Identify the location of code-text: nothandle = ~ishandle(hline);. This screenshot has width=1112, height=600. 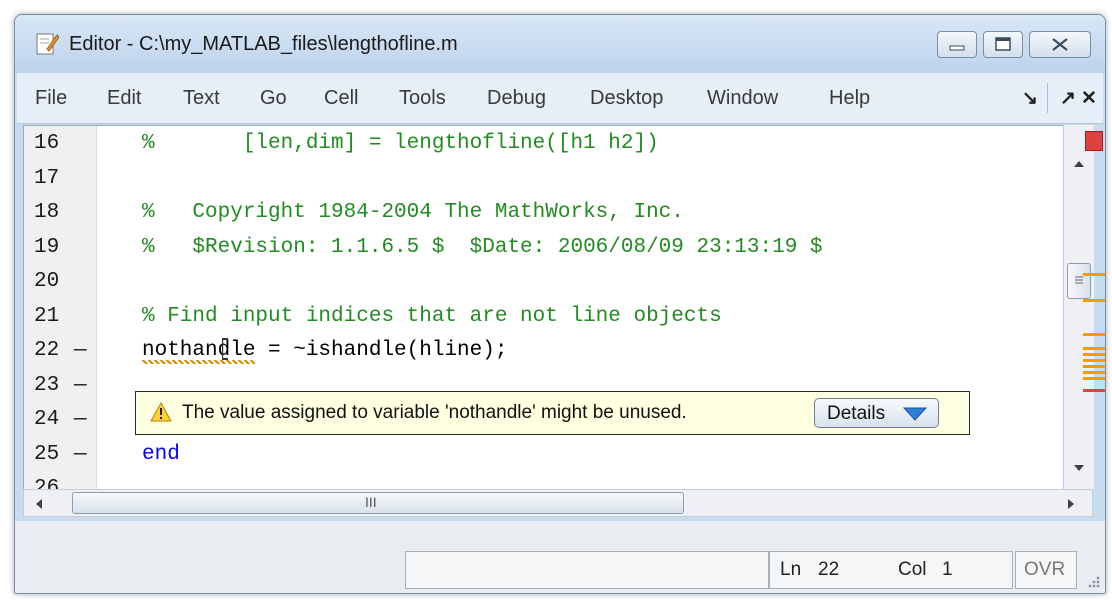
(325, 351).